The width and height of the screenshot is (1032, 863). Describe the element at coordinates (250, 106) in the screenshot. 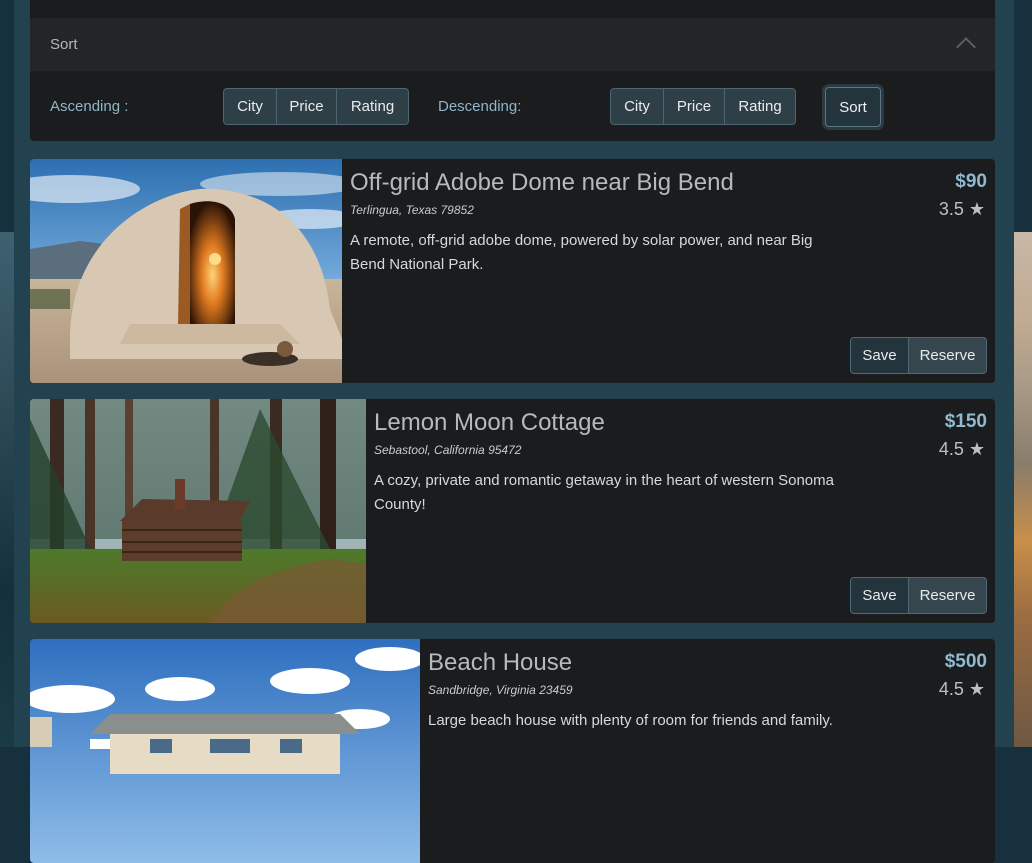

I see `ascending-city-button: City` at that location.